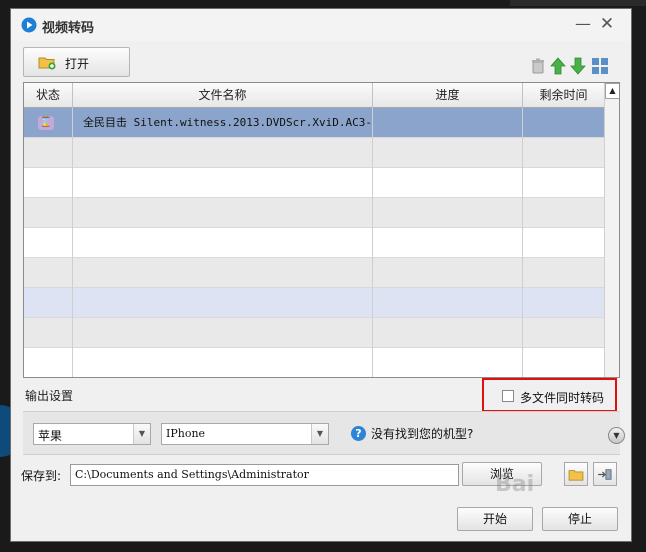  I want to click on save-path-input: C:\Documents and Settings\Administrator, so click(264, 475).